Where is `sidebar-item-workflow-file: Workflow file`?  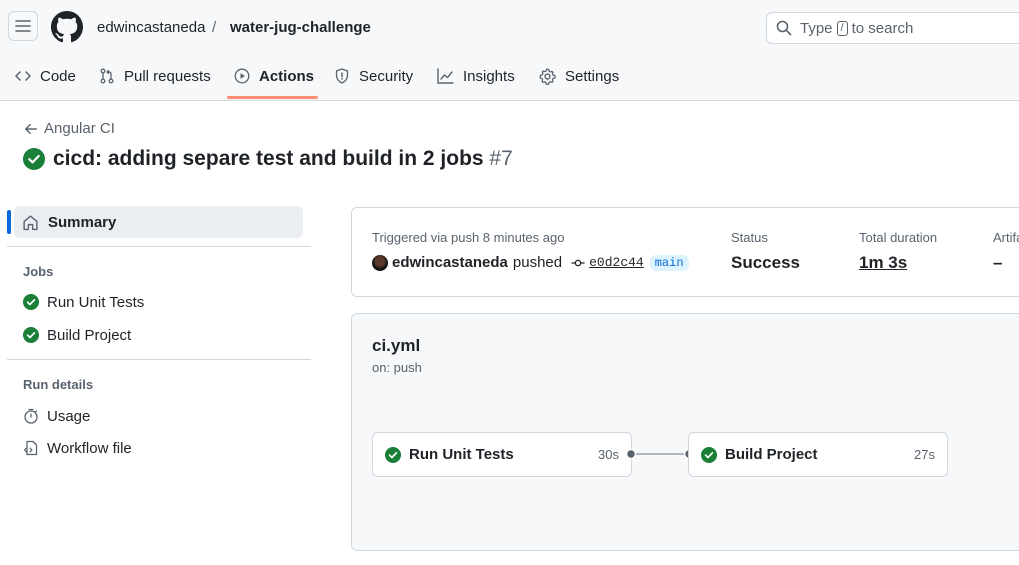 sidebar-item-workflow-file: Workflow file is located at coordinates (77, 448).